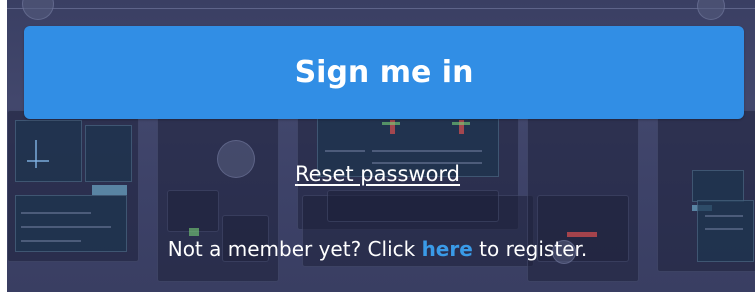 Image resolution: width=755 pixels, height=292 pixels. I want to click on reset-password-link: Reset password, so click(377, 174).